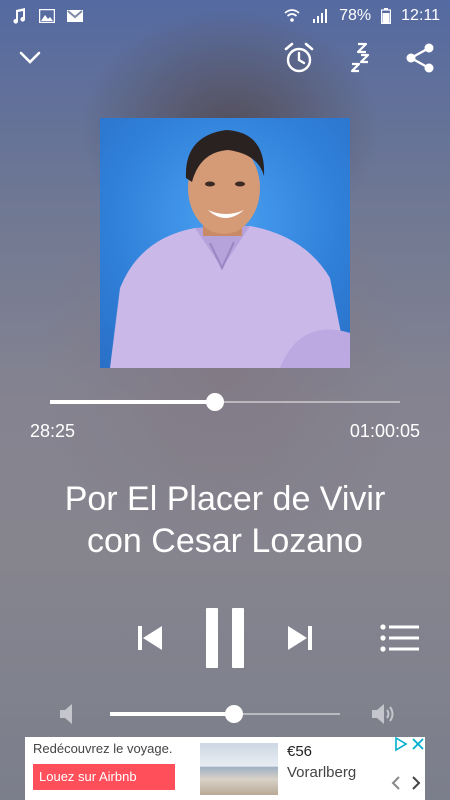 The width and height of the screenshot is (450, 800). I want to click on skip-previous-icon, so click(150, 640).